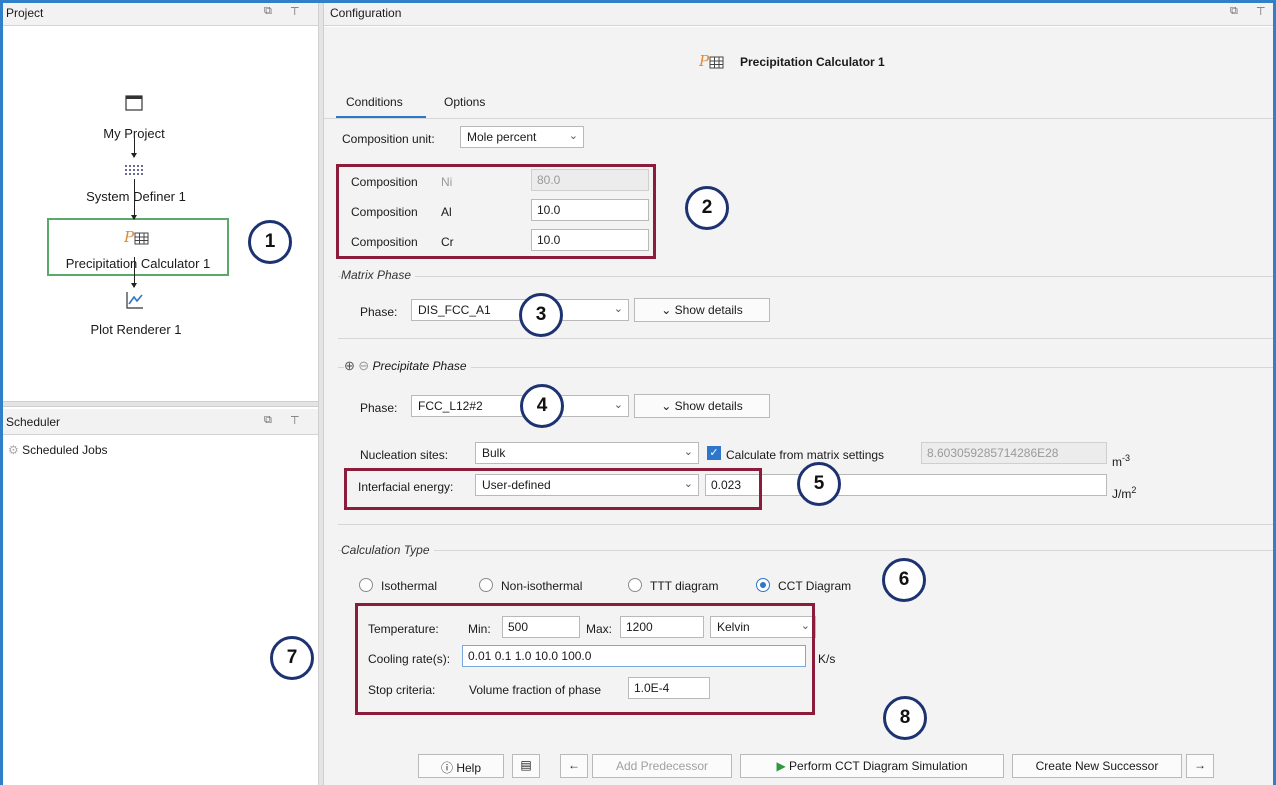 This screenshot has height=785, width=1276. What do you see at coordinates (502, 137) in the screenshot?
I see `composition-unit-value: Mole percent` at bounding box center [502, 137].